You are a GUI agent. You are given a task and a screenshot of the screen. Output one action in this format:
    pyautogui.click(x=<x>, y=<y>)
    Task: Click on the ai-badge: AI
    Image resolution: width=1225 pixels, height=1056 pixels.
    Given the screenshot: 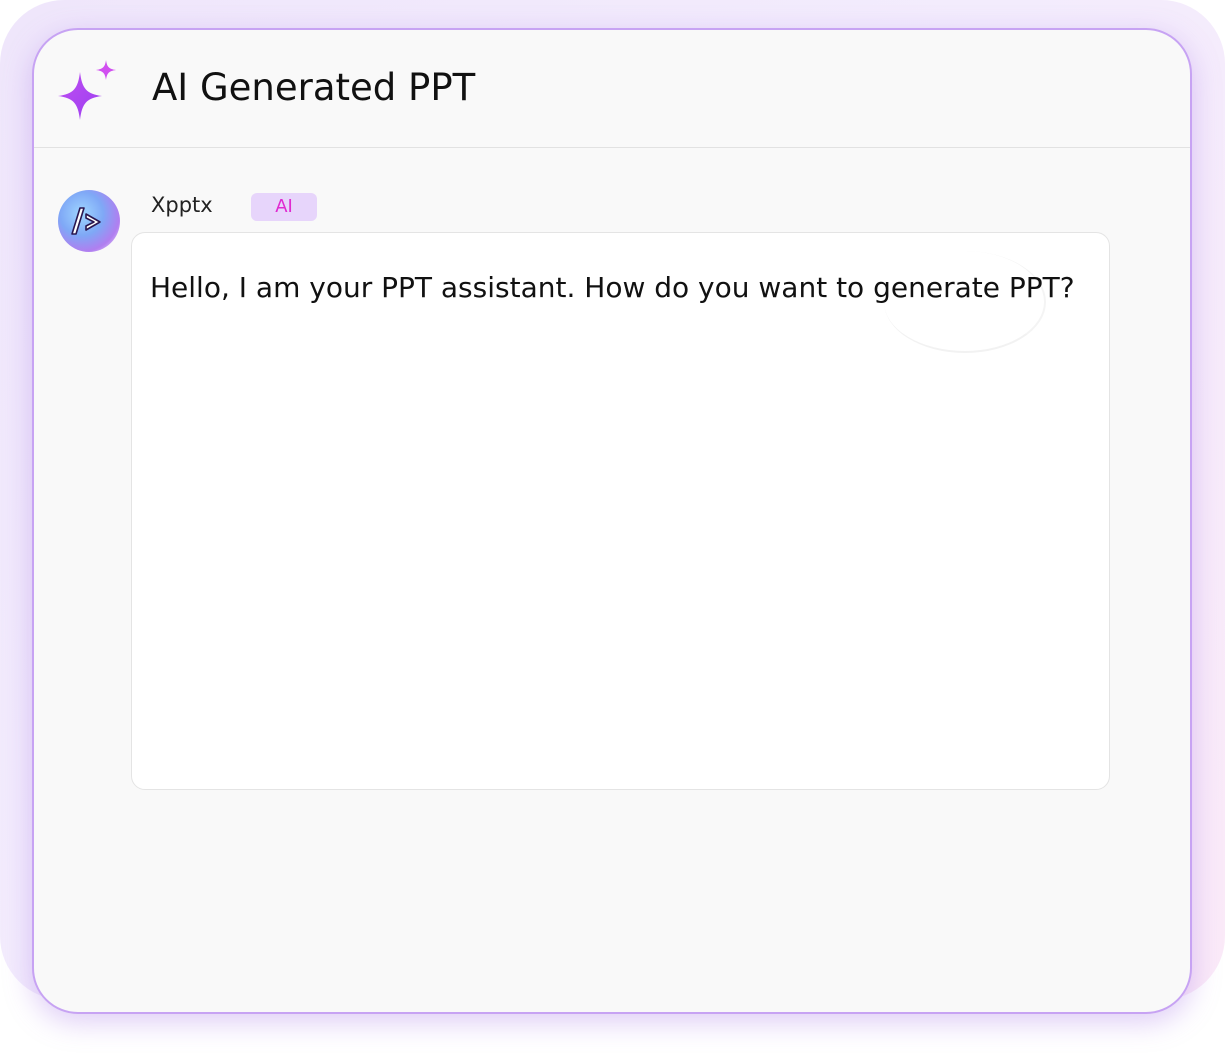 What is the action you would take?
    pyautogui.click(x=284, y=207)
    